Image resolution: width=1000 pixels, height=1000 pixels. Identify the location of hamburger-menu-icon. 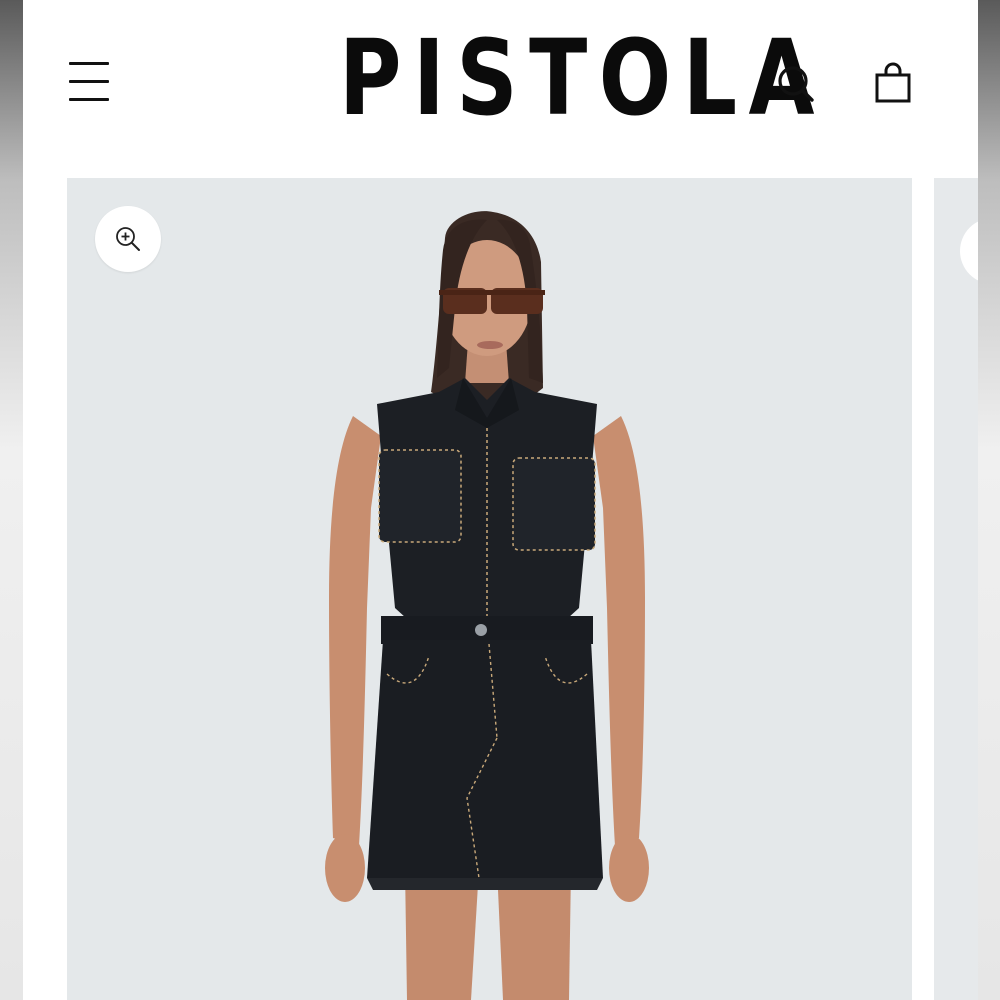
(89, 82).